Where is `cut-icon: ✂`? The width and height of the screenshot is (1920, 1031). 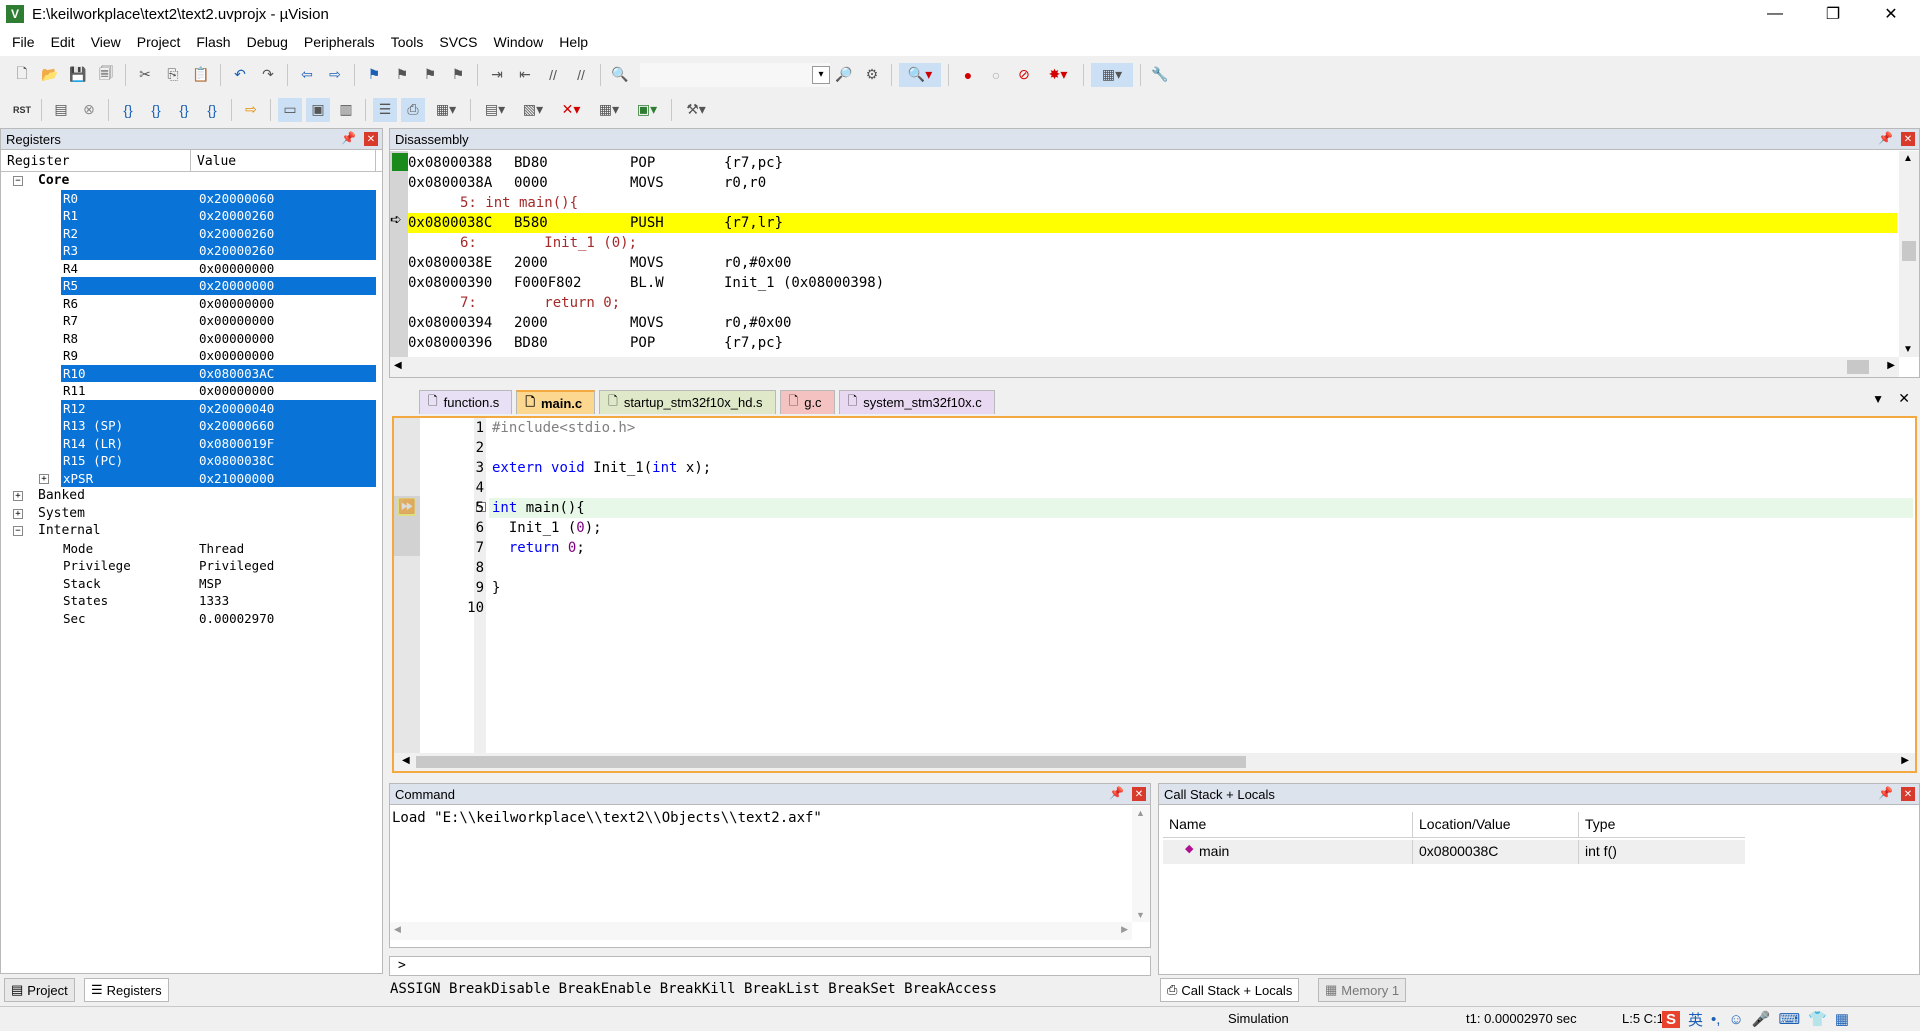 cut-icon: ✂ is located at coordinates (145, 75).